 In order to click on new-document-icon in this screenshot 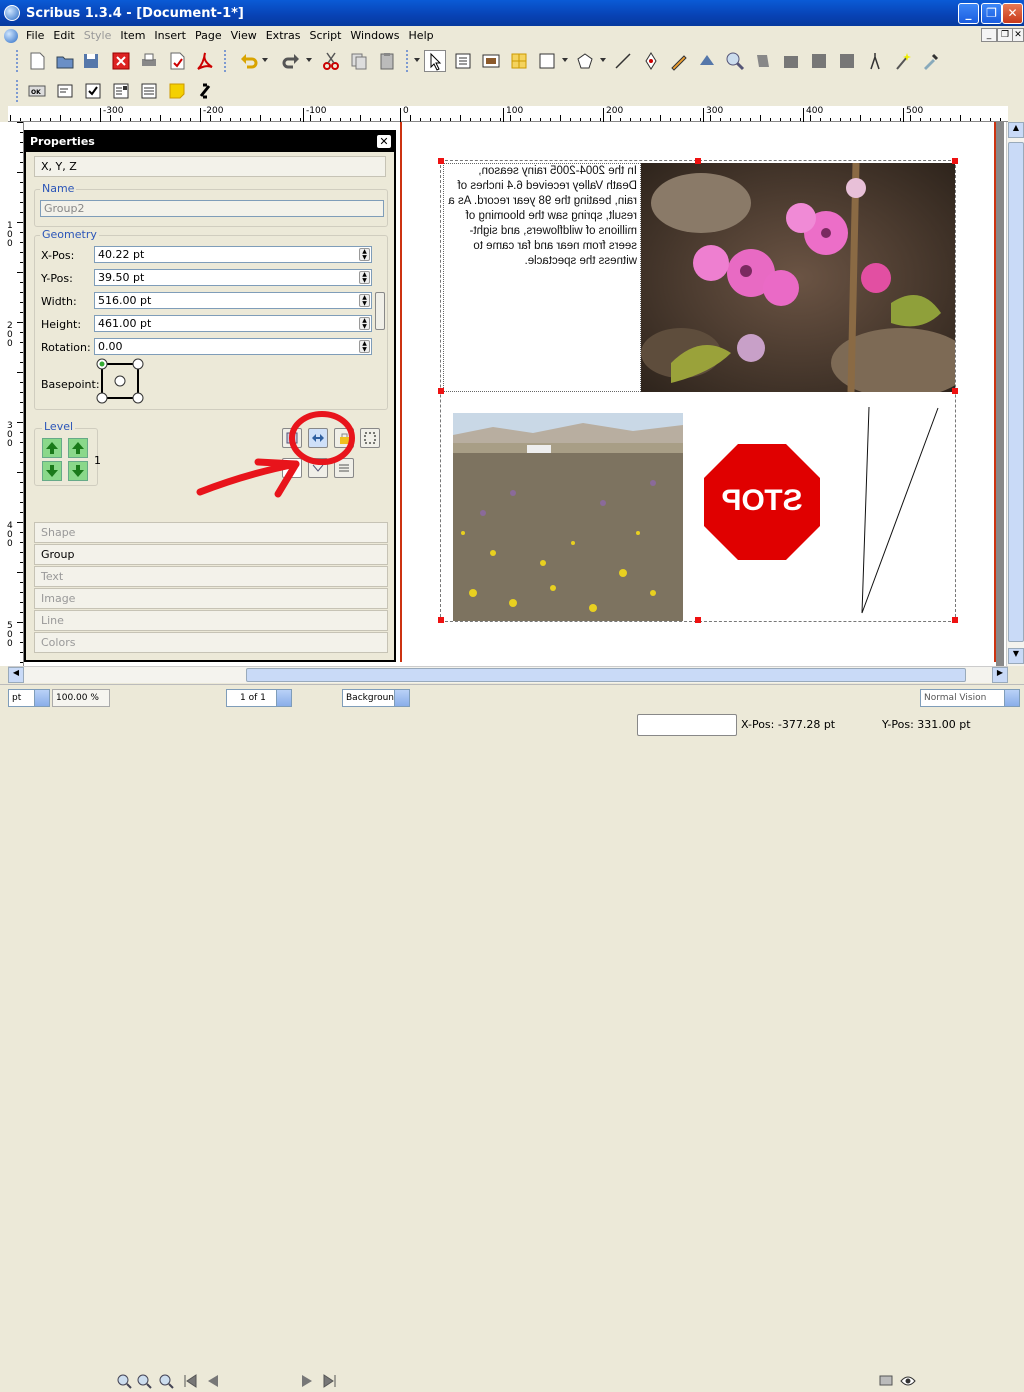, I will do `click(37, 61)`.